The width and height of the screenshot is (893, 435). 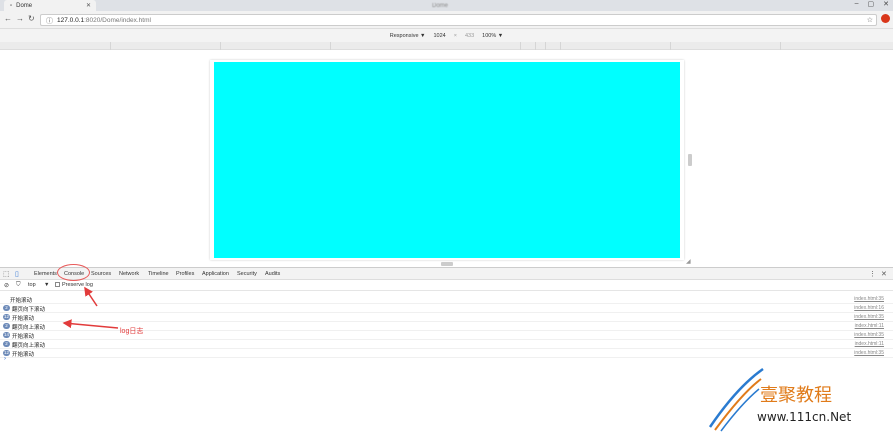 I want to click on console-toolbar: ⊘ ⛉ top ▼ Preserve log, so click(x=446, y=285).